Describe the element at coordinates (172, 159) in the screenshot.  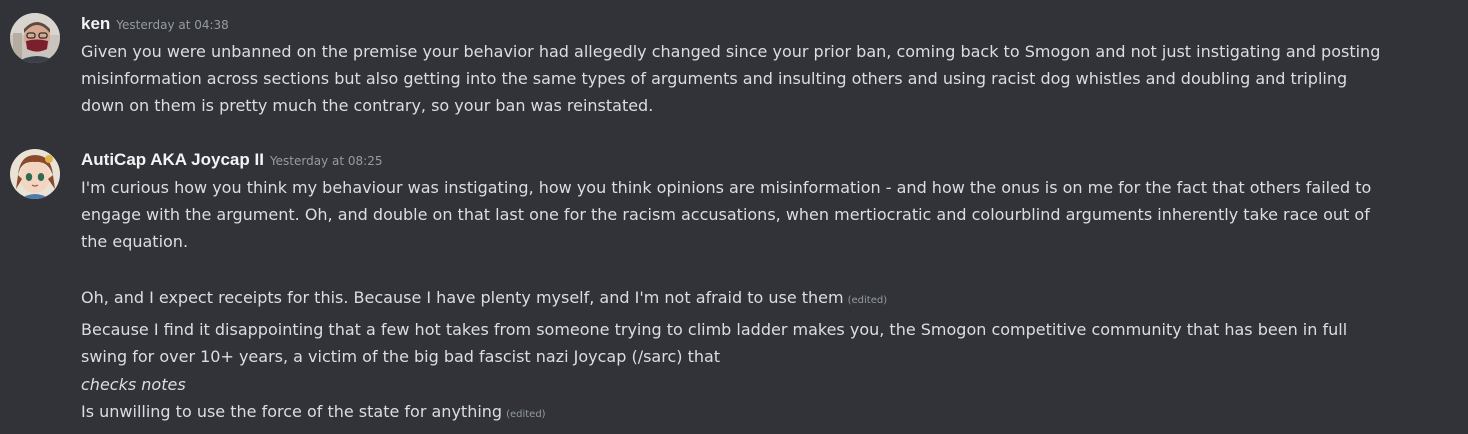
I see `username: AutiCap AKA Joycap II` at that location.